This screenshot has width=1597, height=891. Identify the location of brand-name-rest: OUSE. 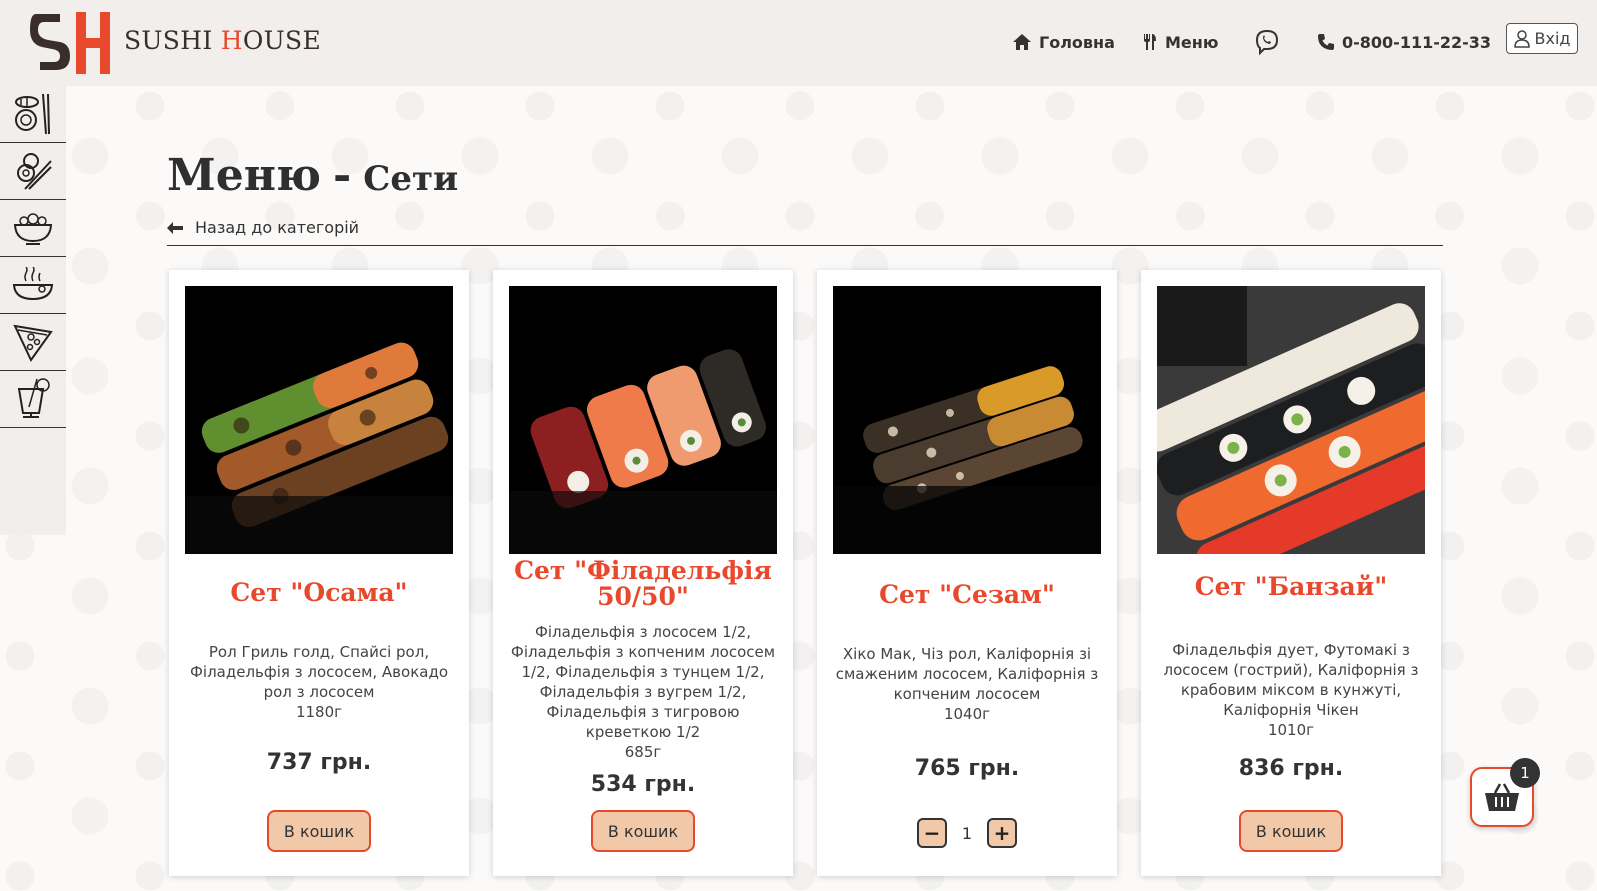
(282, 40).